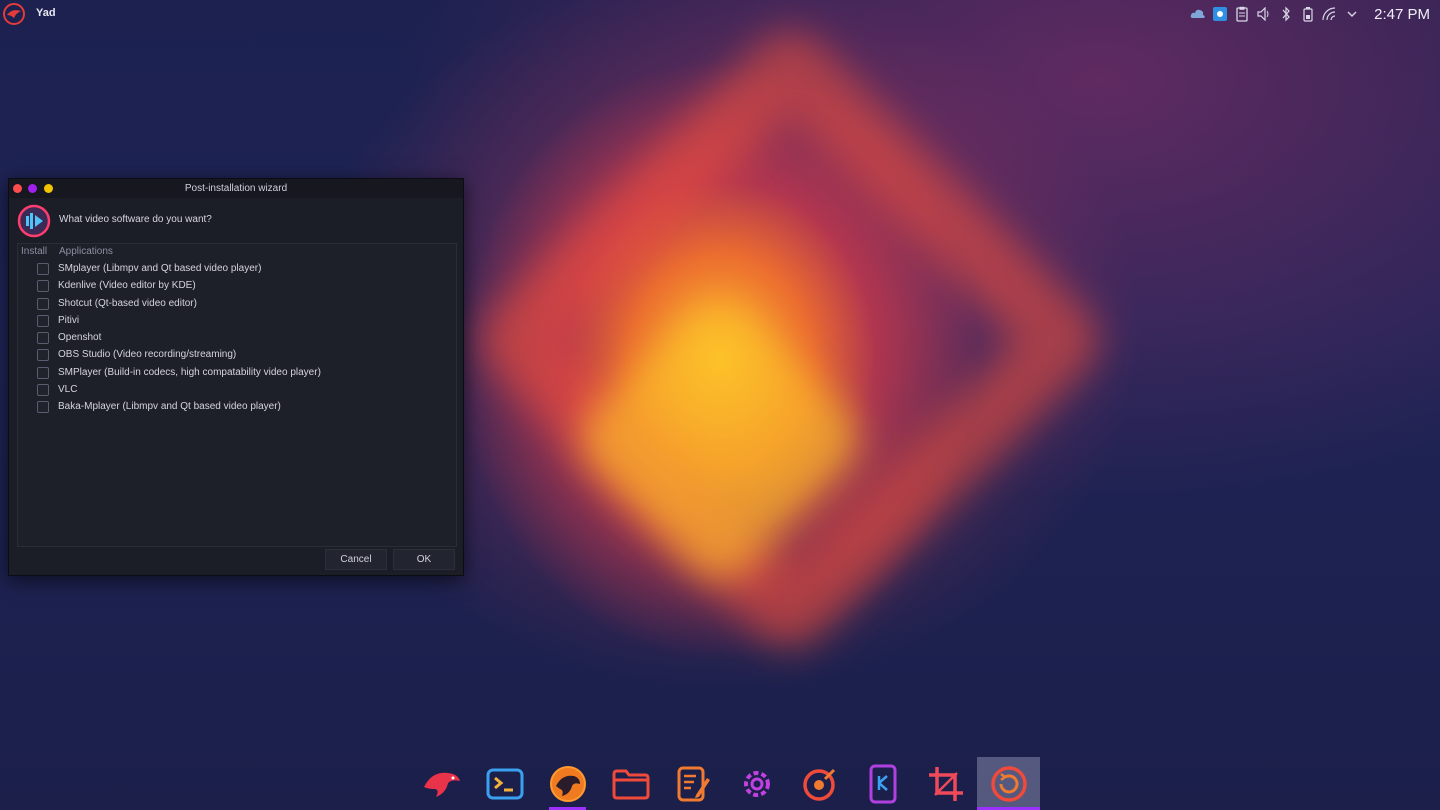 Image resolution: width=1440 pixels, height=810 pixels. Describe the element at coordinates (237, 285) in the screenshot. I see `list-item: Kdenlive (Video editor by KDE)` at that location.